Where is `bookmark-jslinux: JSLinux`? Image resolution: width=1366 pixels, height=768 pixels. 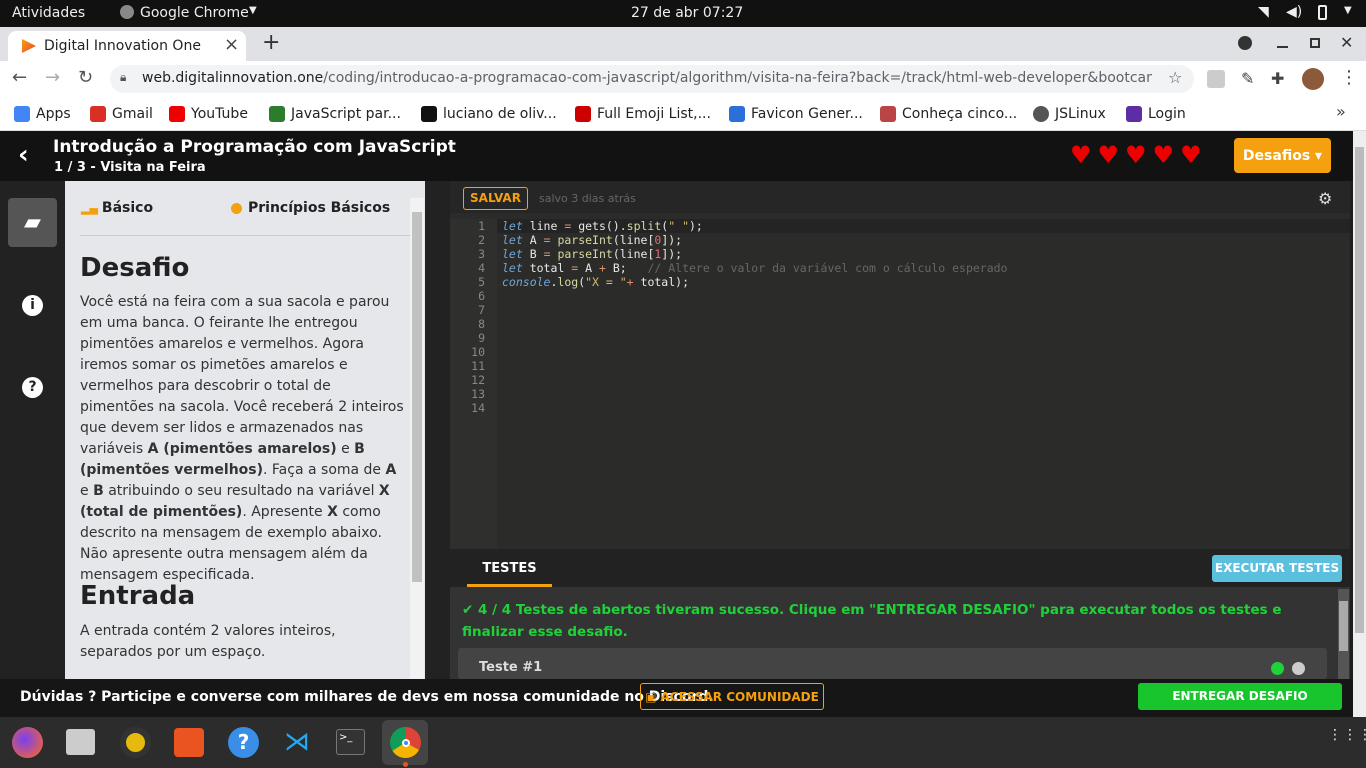
bookmark-jslinux: JSLinux is located at coordinates (1069, 114).